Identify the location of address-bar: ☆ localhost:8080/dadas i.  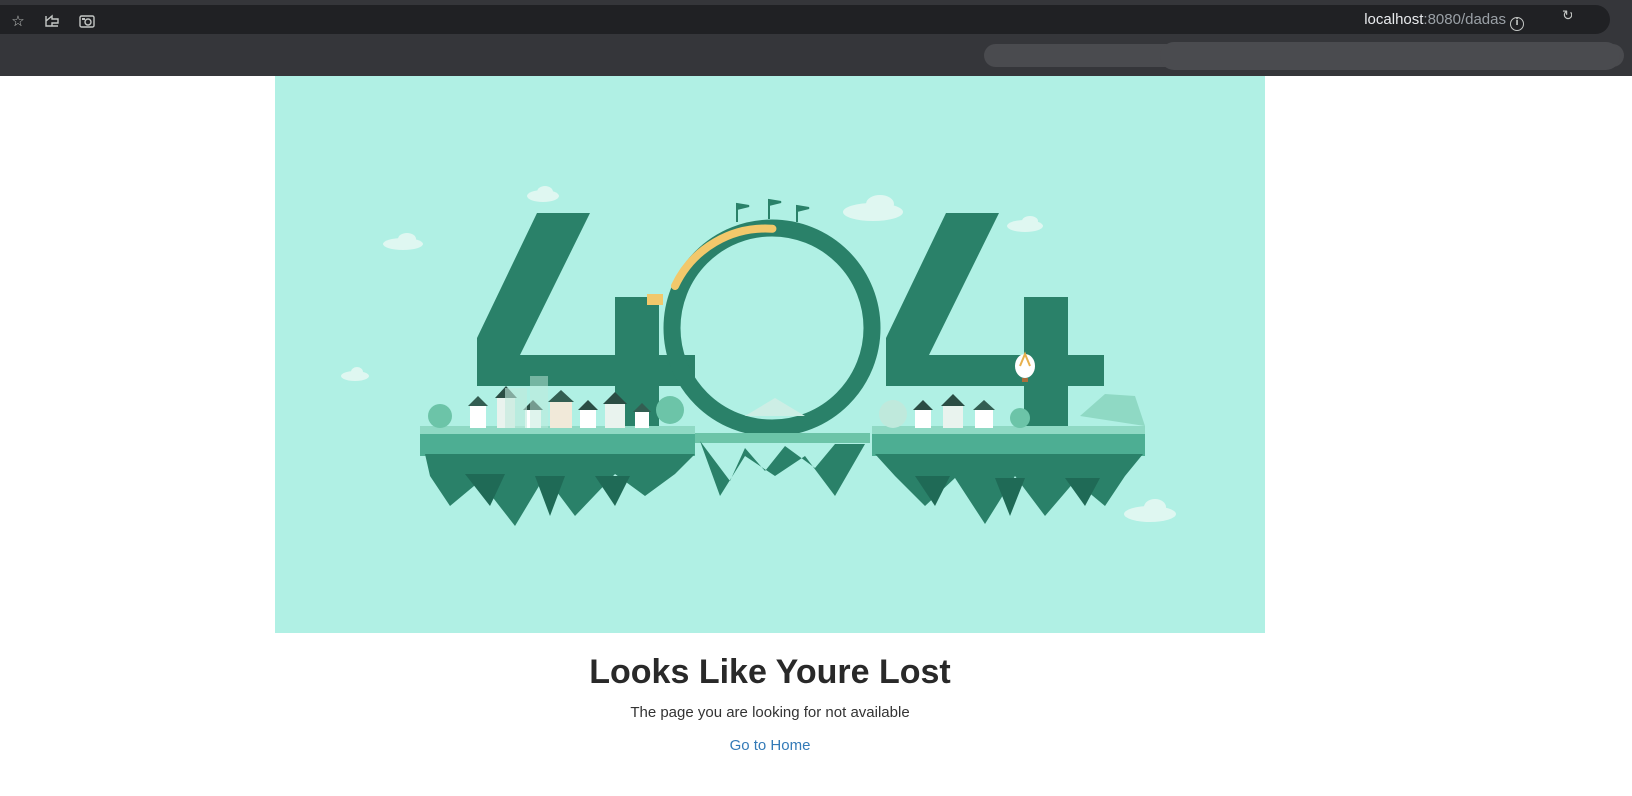
(805, 19).